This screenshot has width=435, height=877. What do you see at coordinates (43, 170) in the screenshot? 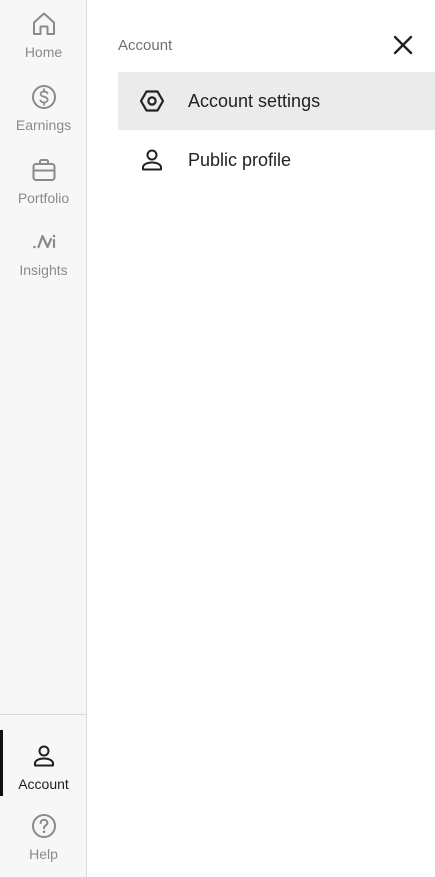
I see `briefcase-icon` at bounding box center [43, 170].